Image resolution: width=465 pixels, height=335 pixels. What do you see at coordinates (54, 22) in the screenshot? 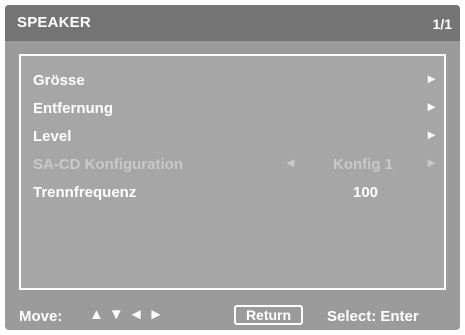
I see `page-title: SPEAKER` at bounding box center [54, 22].